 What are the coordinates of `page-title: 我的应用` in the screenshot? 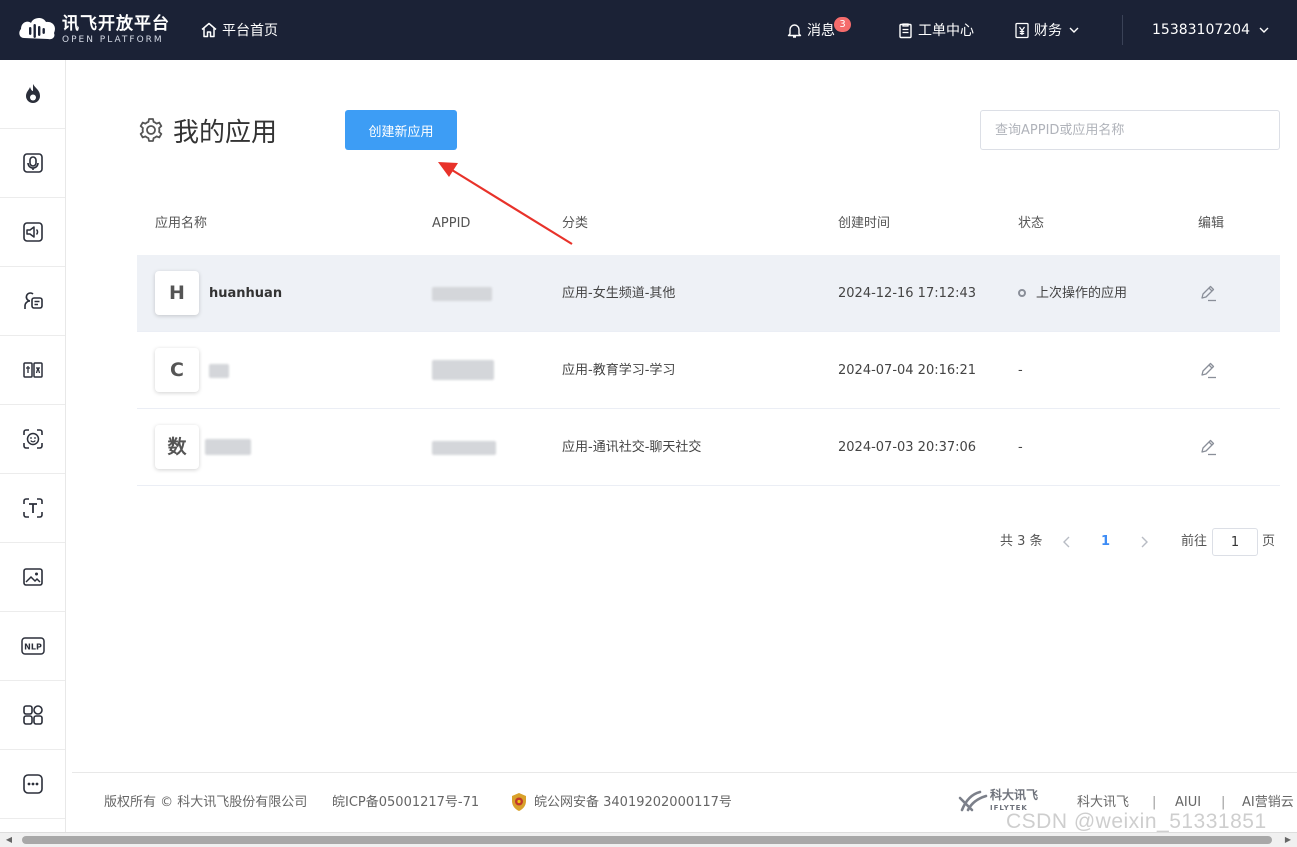 It's located at (225, 132).